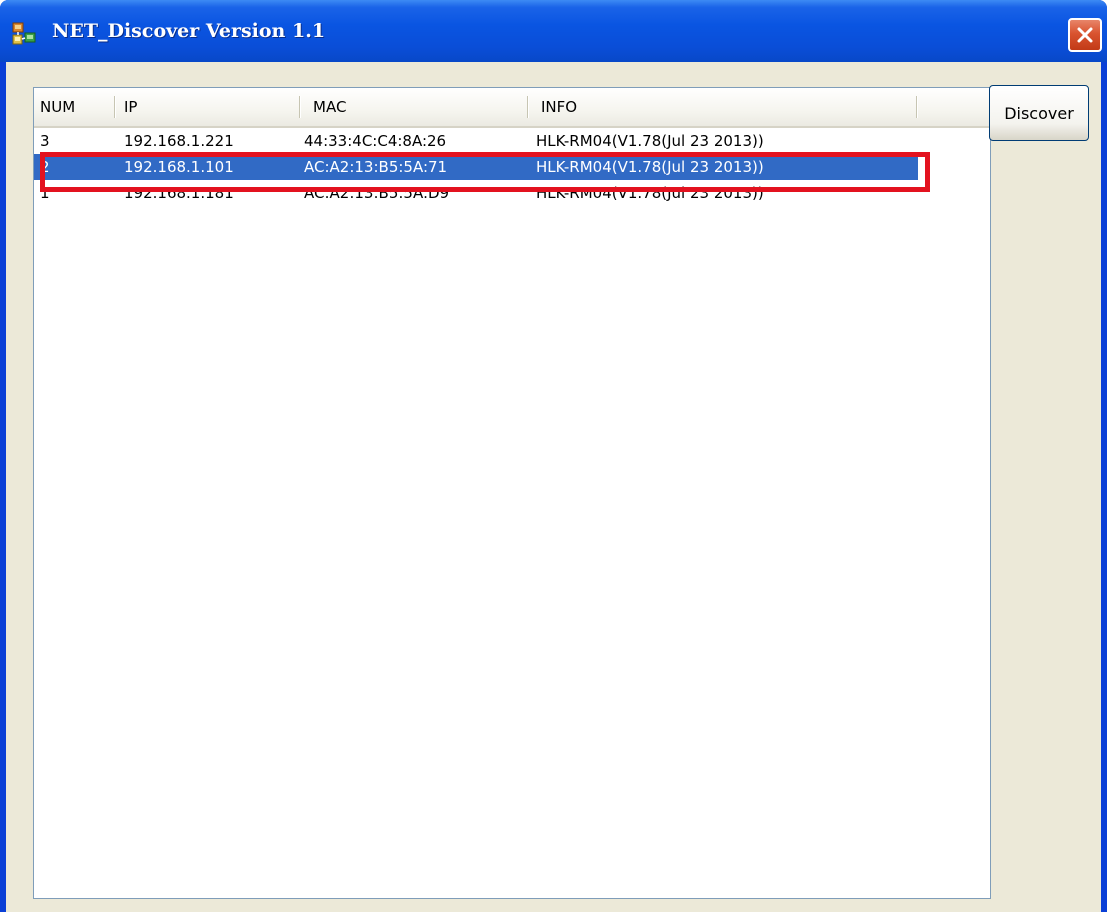  I want to click on network-app-icon, so click(24, 34).